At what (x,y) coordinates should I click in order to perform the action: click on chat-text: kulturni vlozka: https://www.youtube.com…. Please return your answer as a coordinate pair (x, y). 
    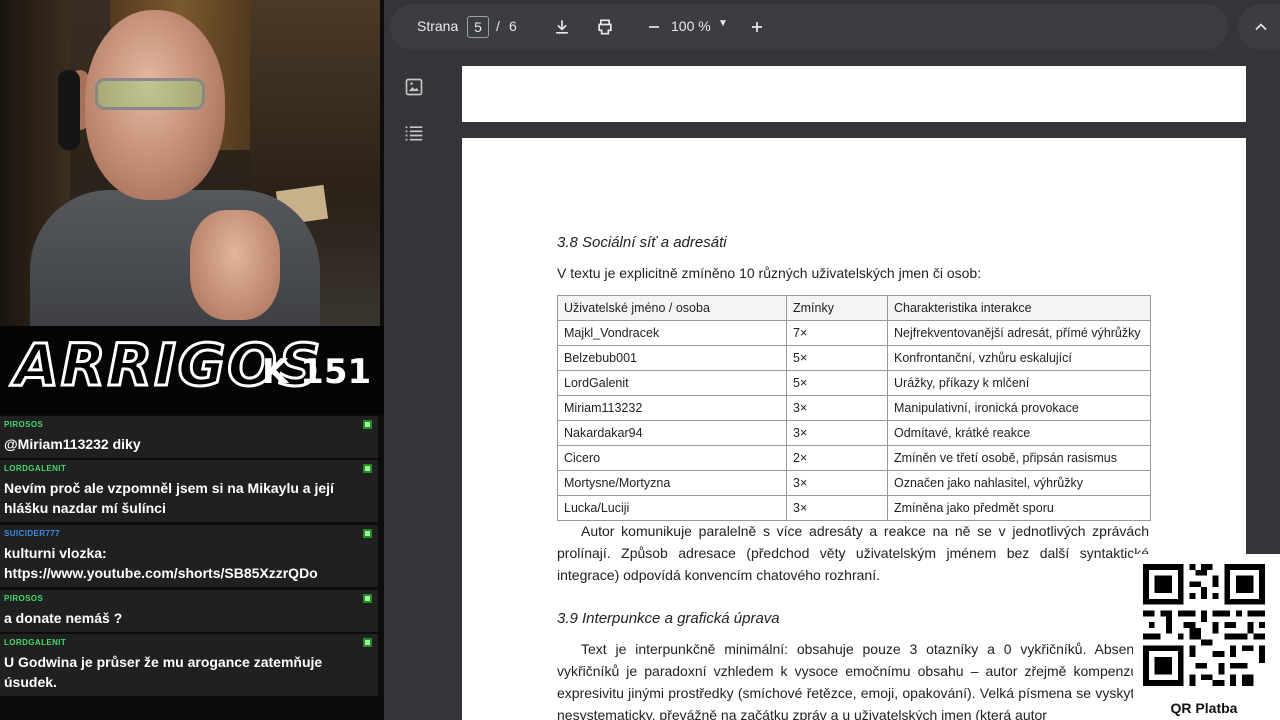
    Looking at the image, I should click on (161, 563).